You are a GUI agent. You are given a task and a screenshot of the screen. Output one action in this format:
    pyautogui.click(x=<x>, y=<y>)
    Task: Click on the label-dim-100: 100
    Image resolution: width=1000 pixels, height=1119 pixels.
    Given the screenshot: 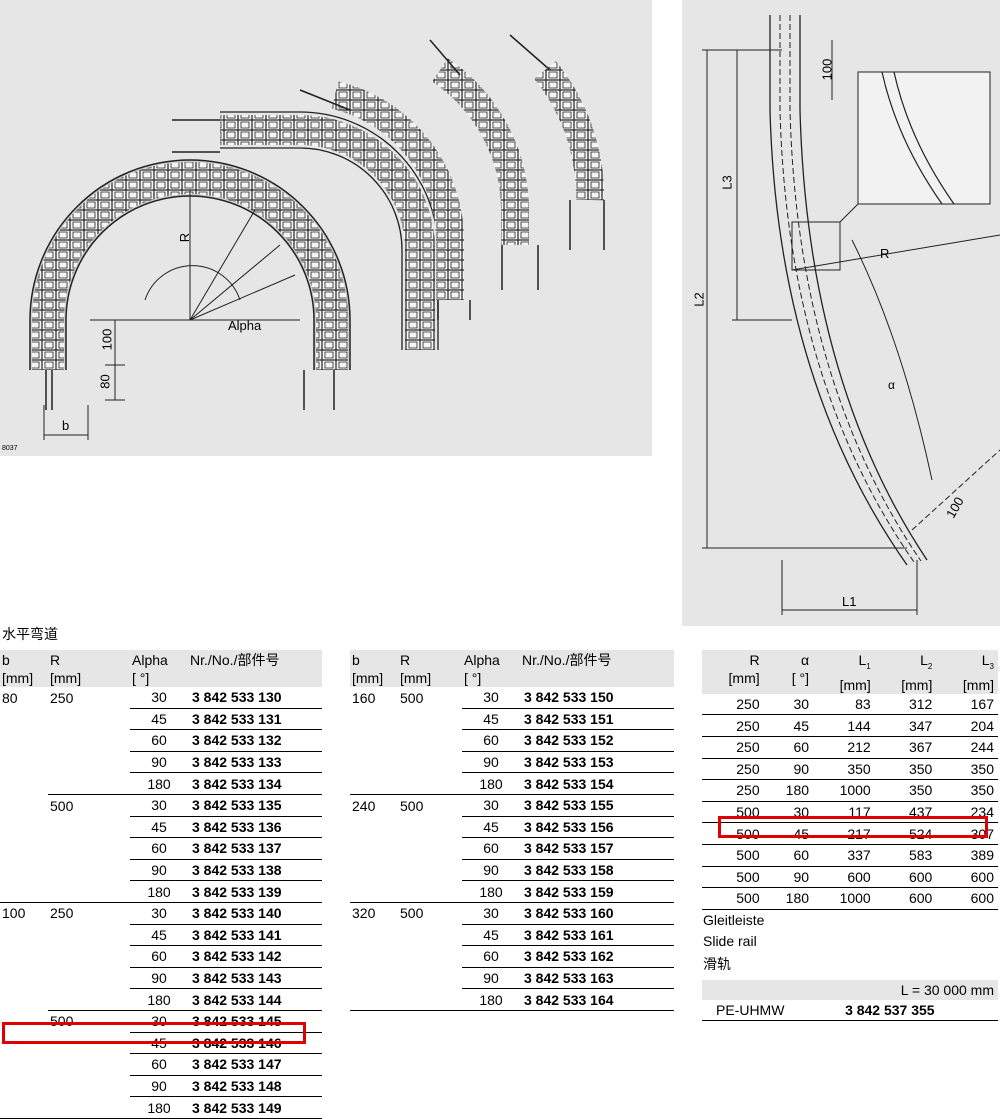 What is the action you would take?
    pyautogui.click(x=107, y=339)
    